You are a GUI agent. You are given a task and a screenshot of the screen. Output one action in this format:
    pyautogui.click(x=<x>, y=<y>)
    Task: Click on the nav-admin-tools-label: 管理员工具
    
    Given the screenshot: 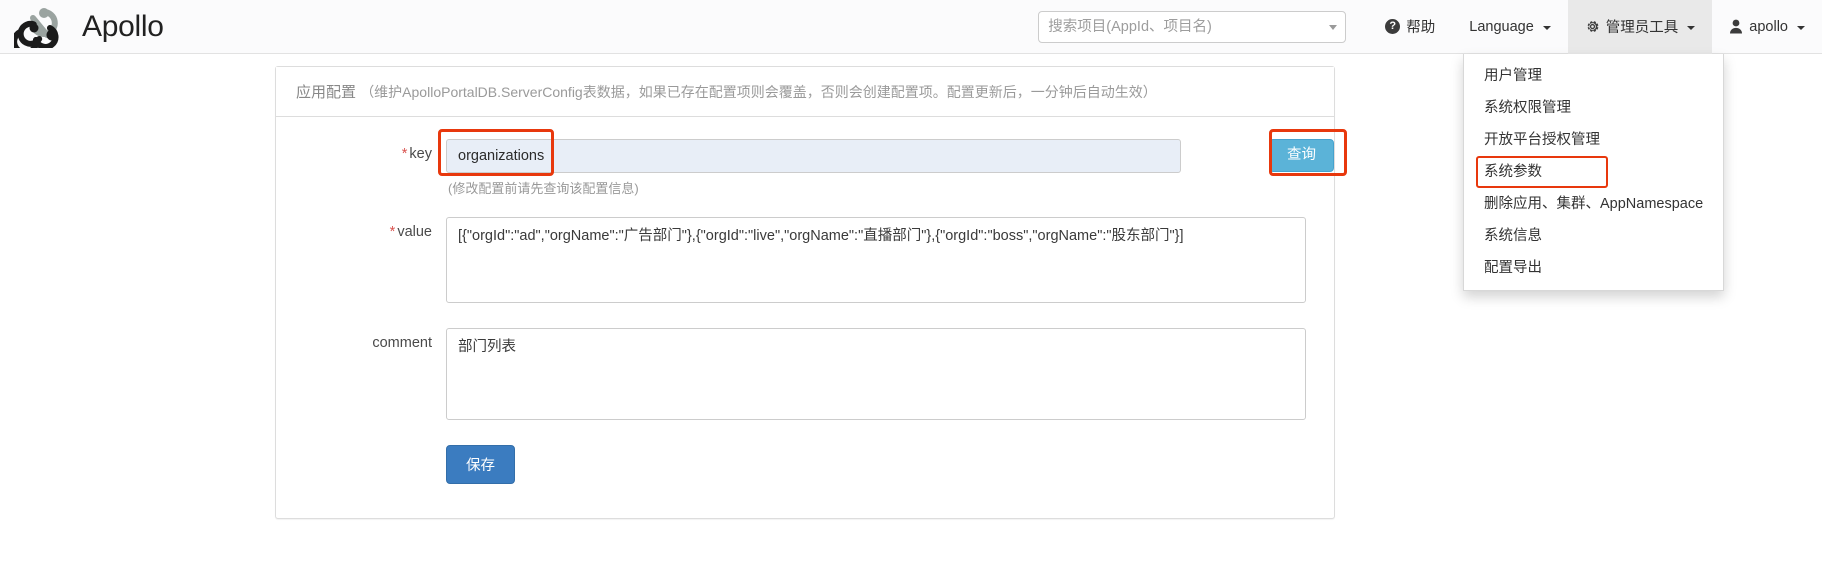 What is the action you would take?
    pyautogui.click(x=1642, y=28)
    